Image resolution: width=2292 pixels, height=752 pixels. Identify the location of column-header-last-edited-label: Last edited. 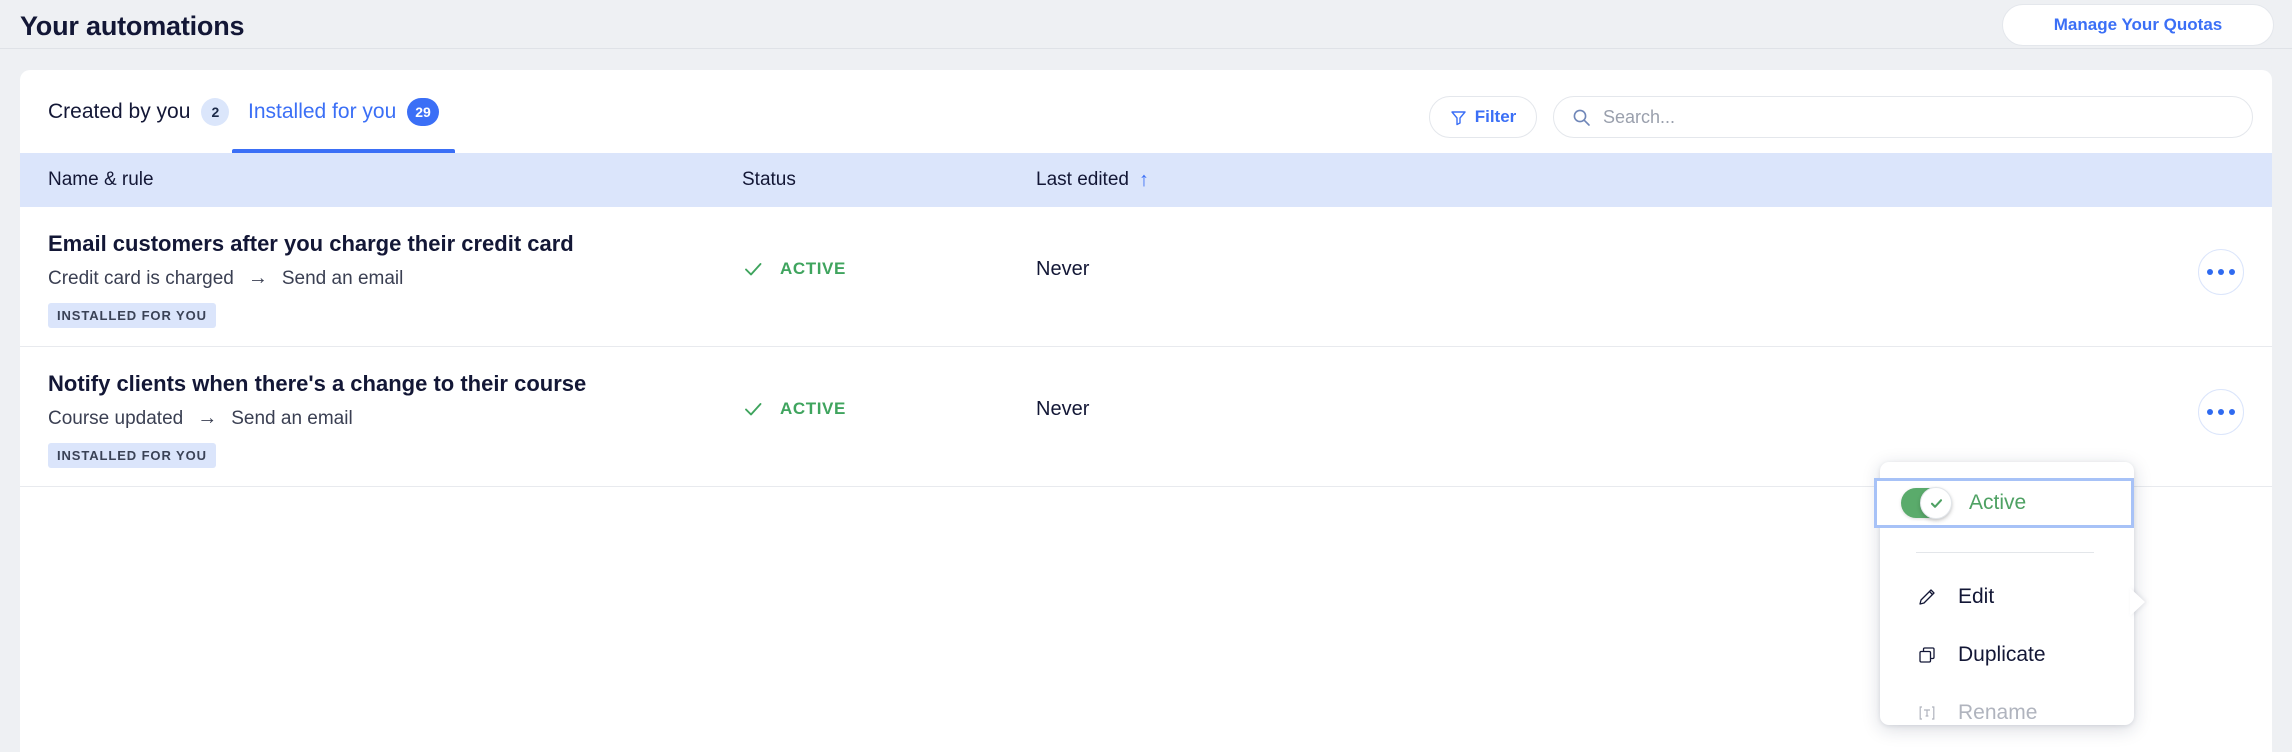
(1082, 179).